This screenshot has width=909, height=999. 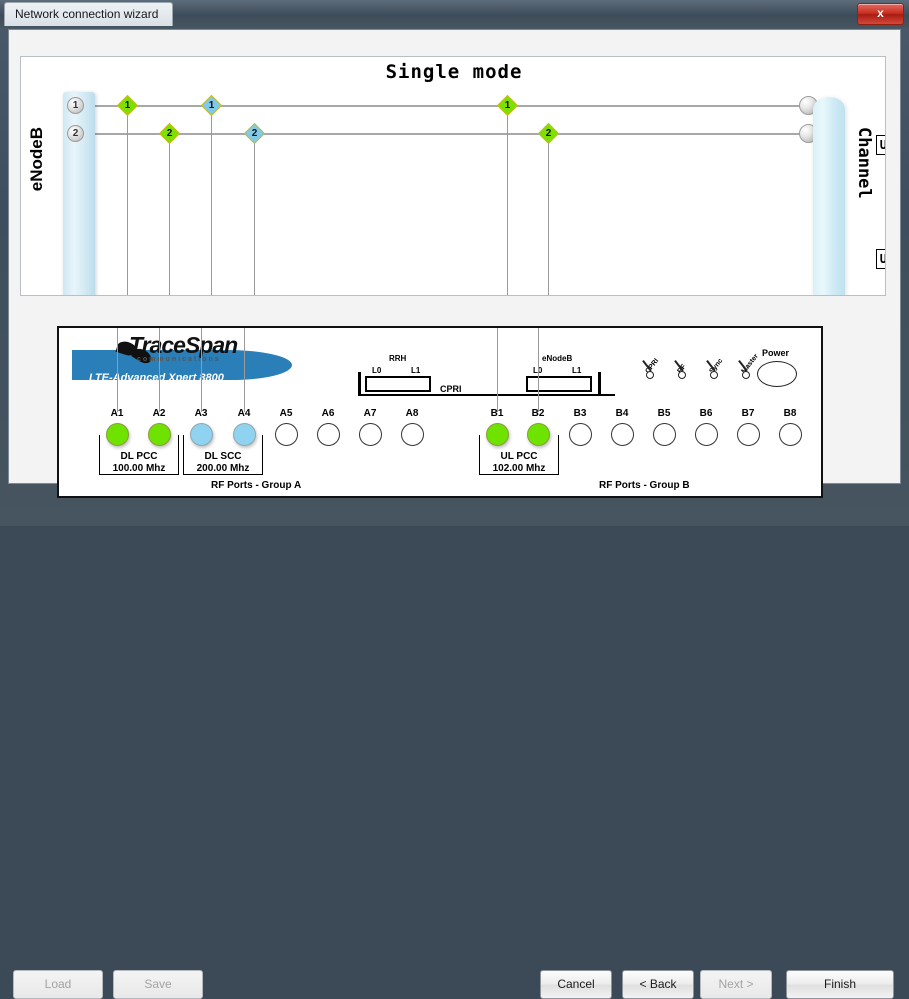 I want to click on port-label-b2: B2, so click(x=538, y=413).